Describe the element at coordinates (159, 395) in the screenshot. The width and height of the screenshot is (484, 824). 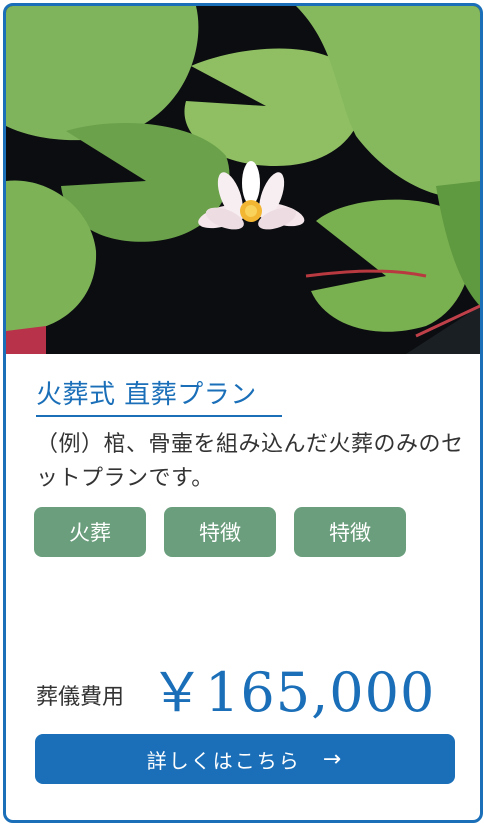
I see `plan-title: 火葬式 直葬プラン` at that location.